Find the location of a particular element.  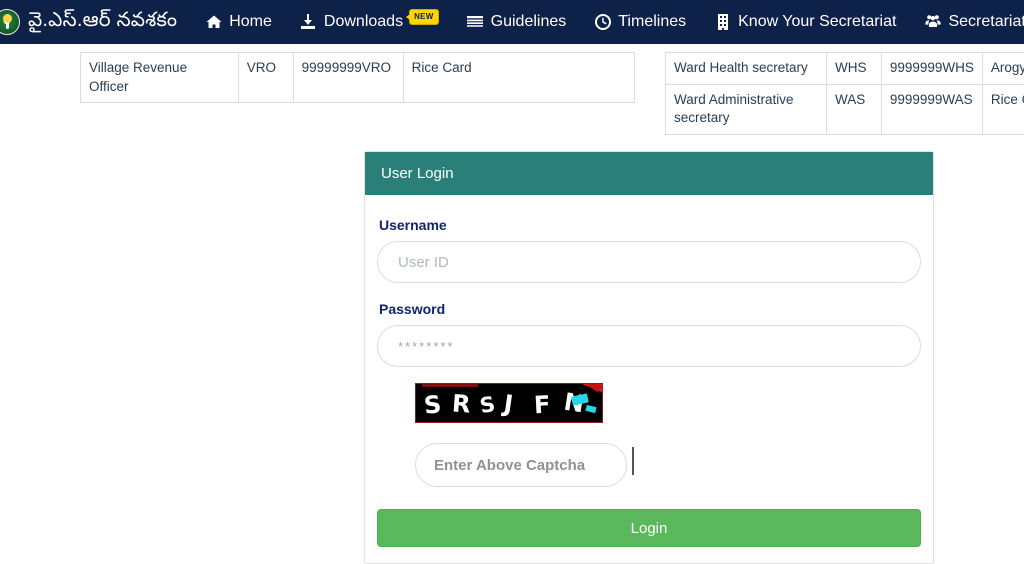

username-input is located at coordinates (649, 262).